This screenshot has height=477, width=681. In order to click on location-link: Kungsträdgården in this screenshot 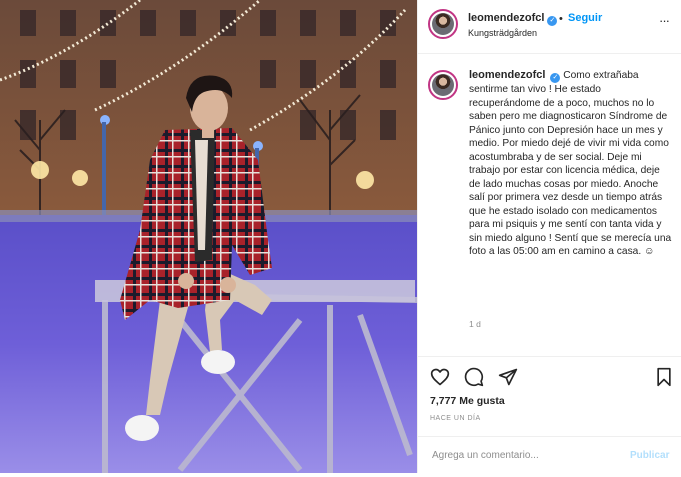, I will do `click(502, 33)`.